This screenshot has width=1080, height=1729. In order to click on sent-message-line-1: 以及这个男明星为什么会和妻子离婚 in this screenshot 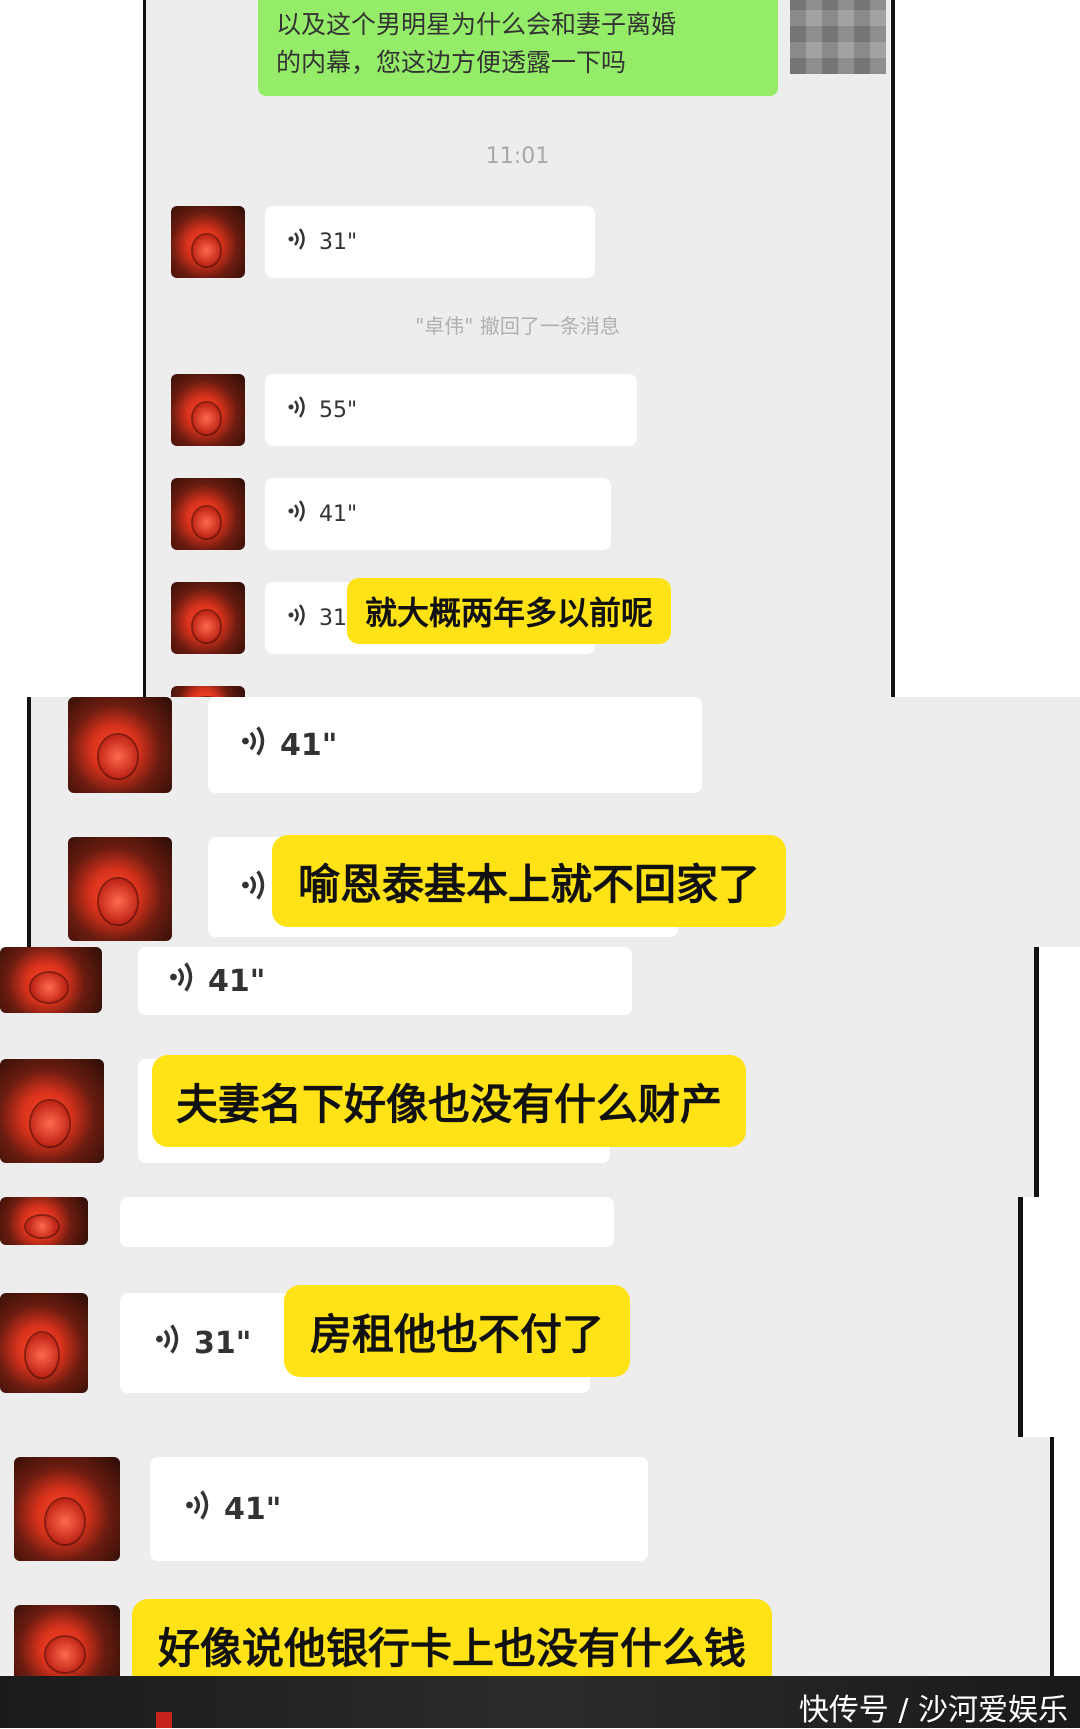, I will do `click(476, 24)`.